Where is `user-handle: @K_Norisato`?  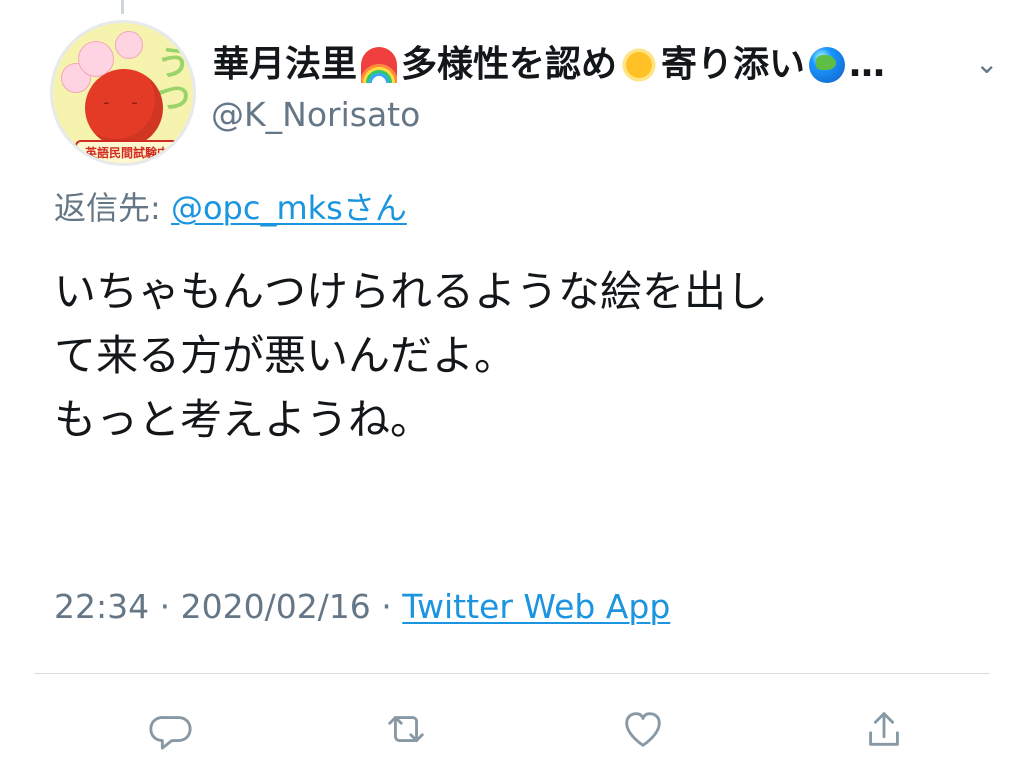 user-handle: @K_Norisato is located at coordinates (315, 115).